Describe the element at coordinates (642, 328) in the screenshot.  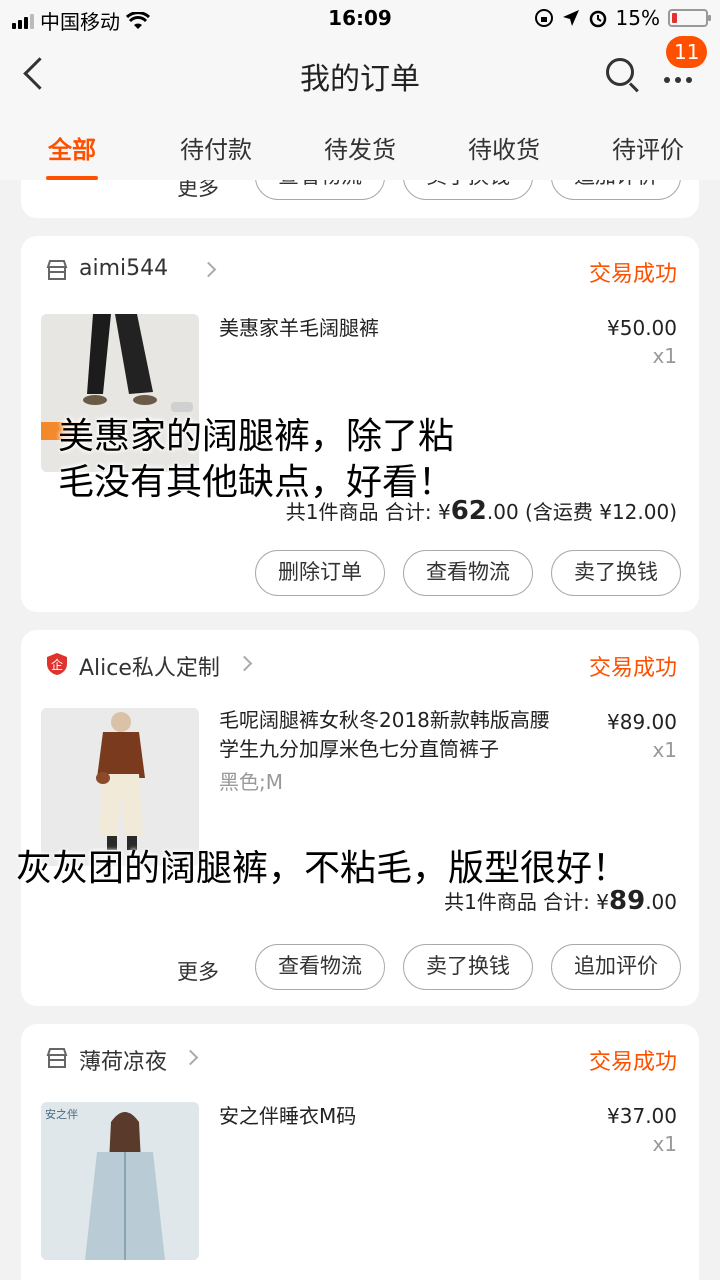
I see `product-price: ¥50.00` at that location.